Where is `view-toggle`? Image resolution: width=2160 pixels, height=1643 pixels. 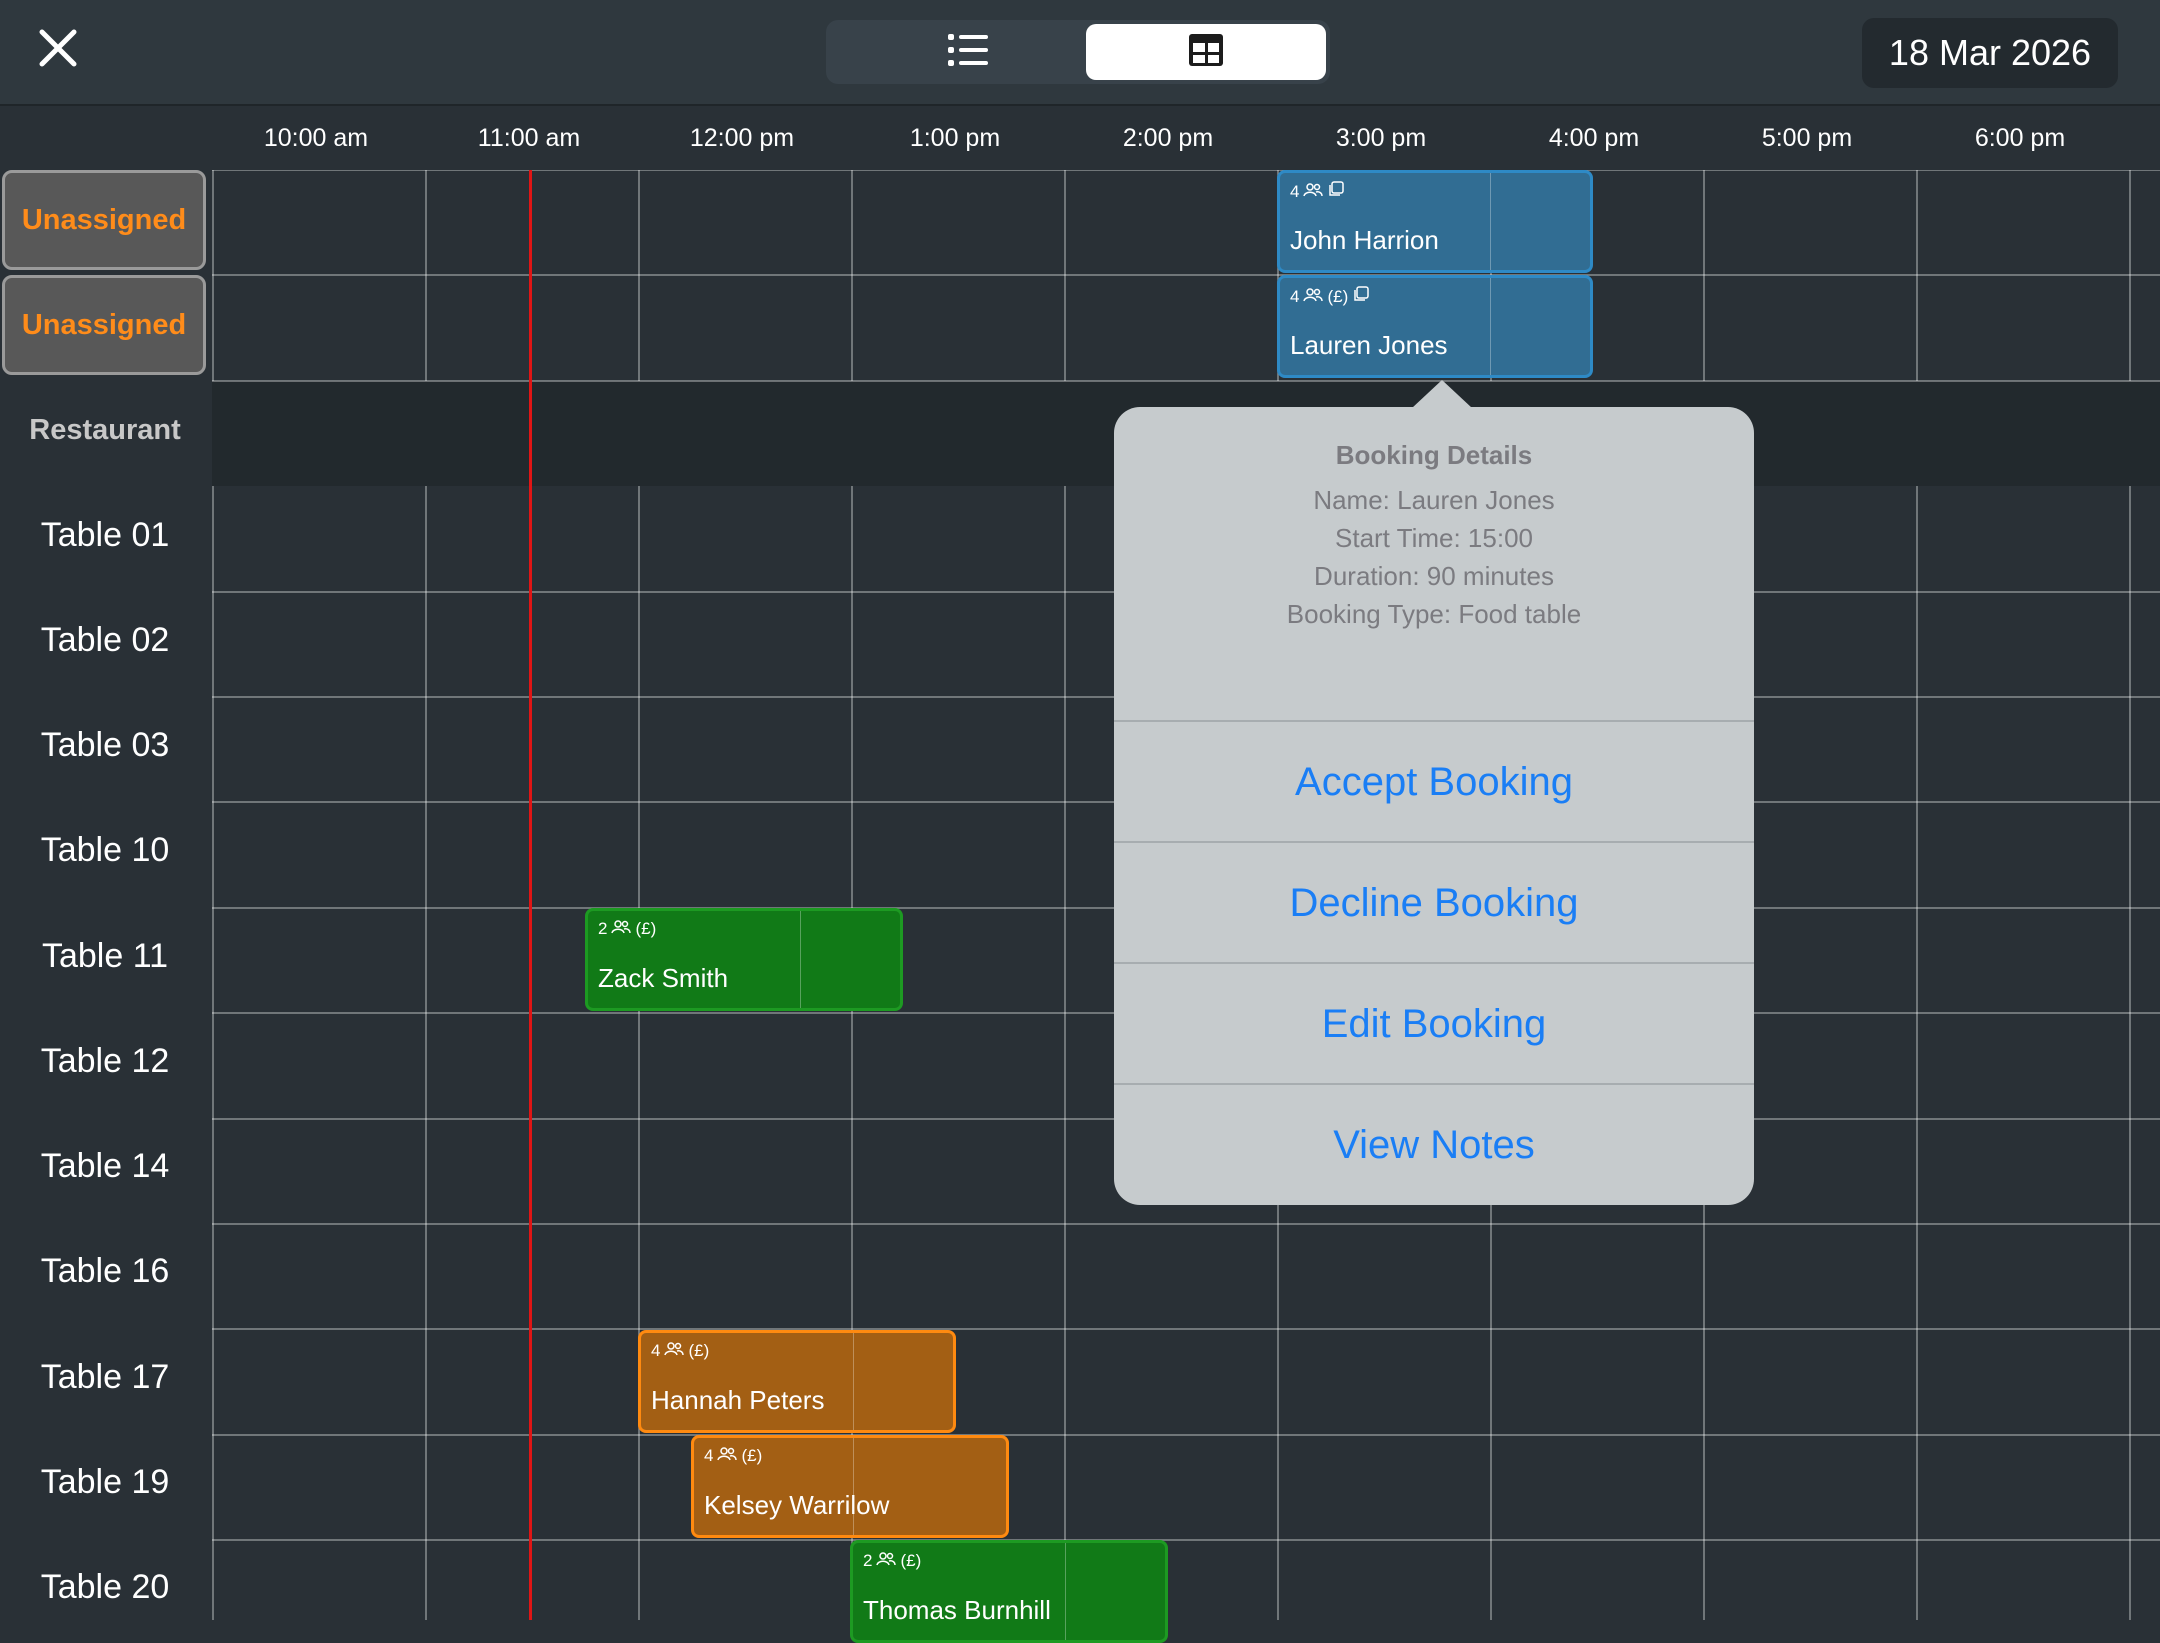 view-toggle is located at coordinates (1078, 52).